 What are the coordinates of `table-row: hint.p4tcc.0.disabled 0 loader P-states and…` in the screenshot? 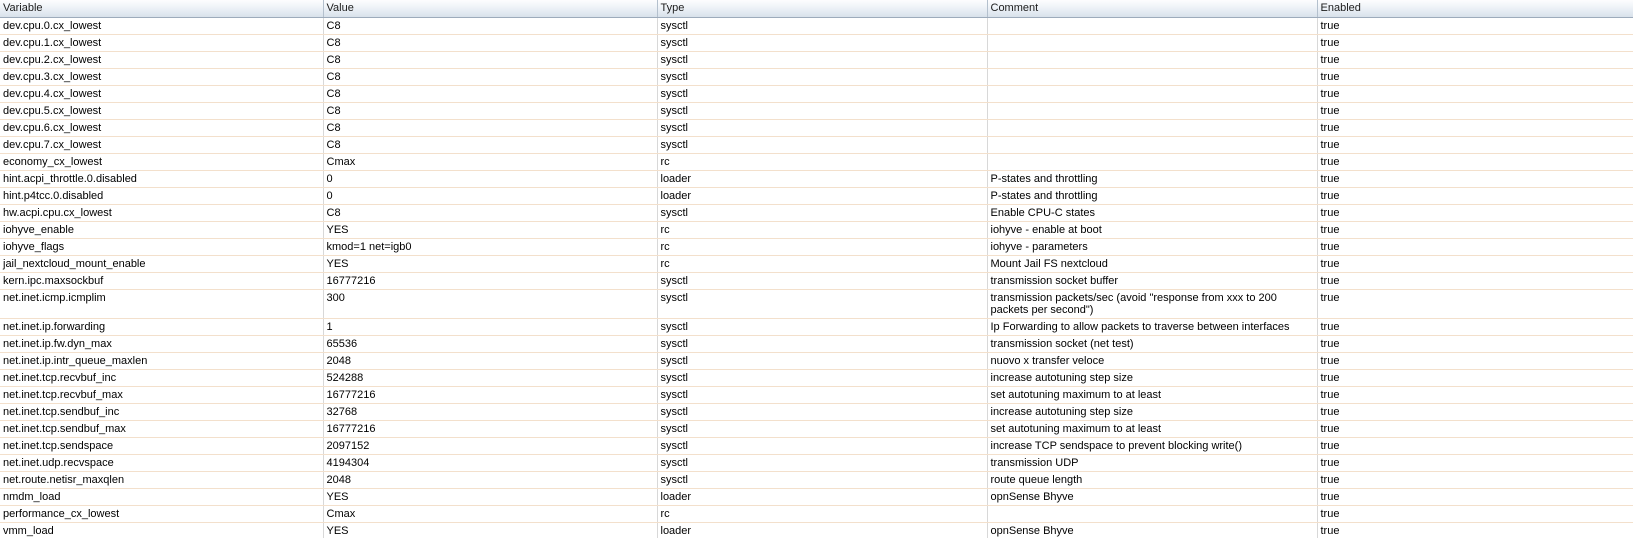 It's located at (816, 196).